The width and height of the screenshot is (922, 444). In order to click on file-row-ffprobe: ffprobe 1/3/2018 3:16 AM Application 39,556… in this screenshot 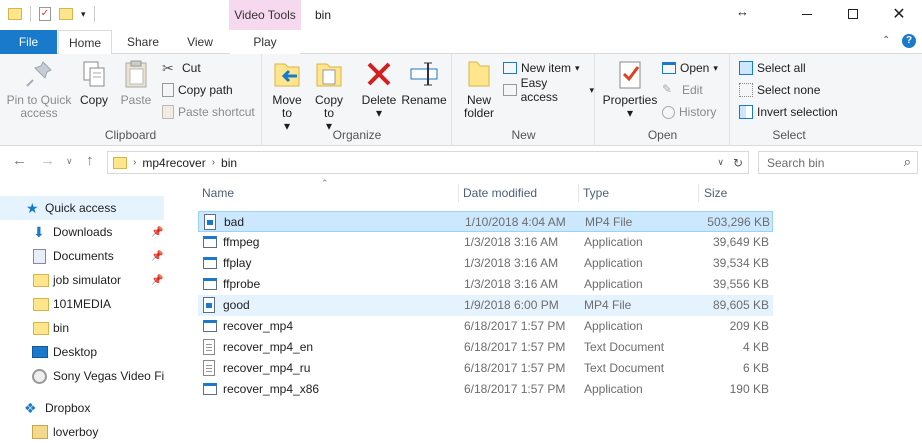, I will do `click(485, 284)`.